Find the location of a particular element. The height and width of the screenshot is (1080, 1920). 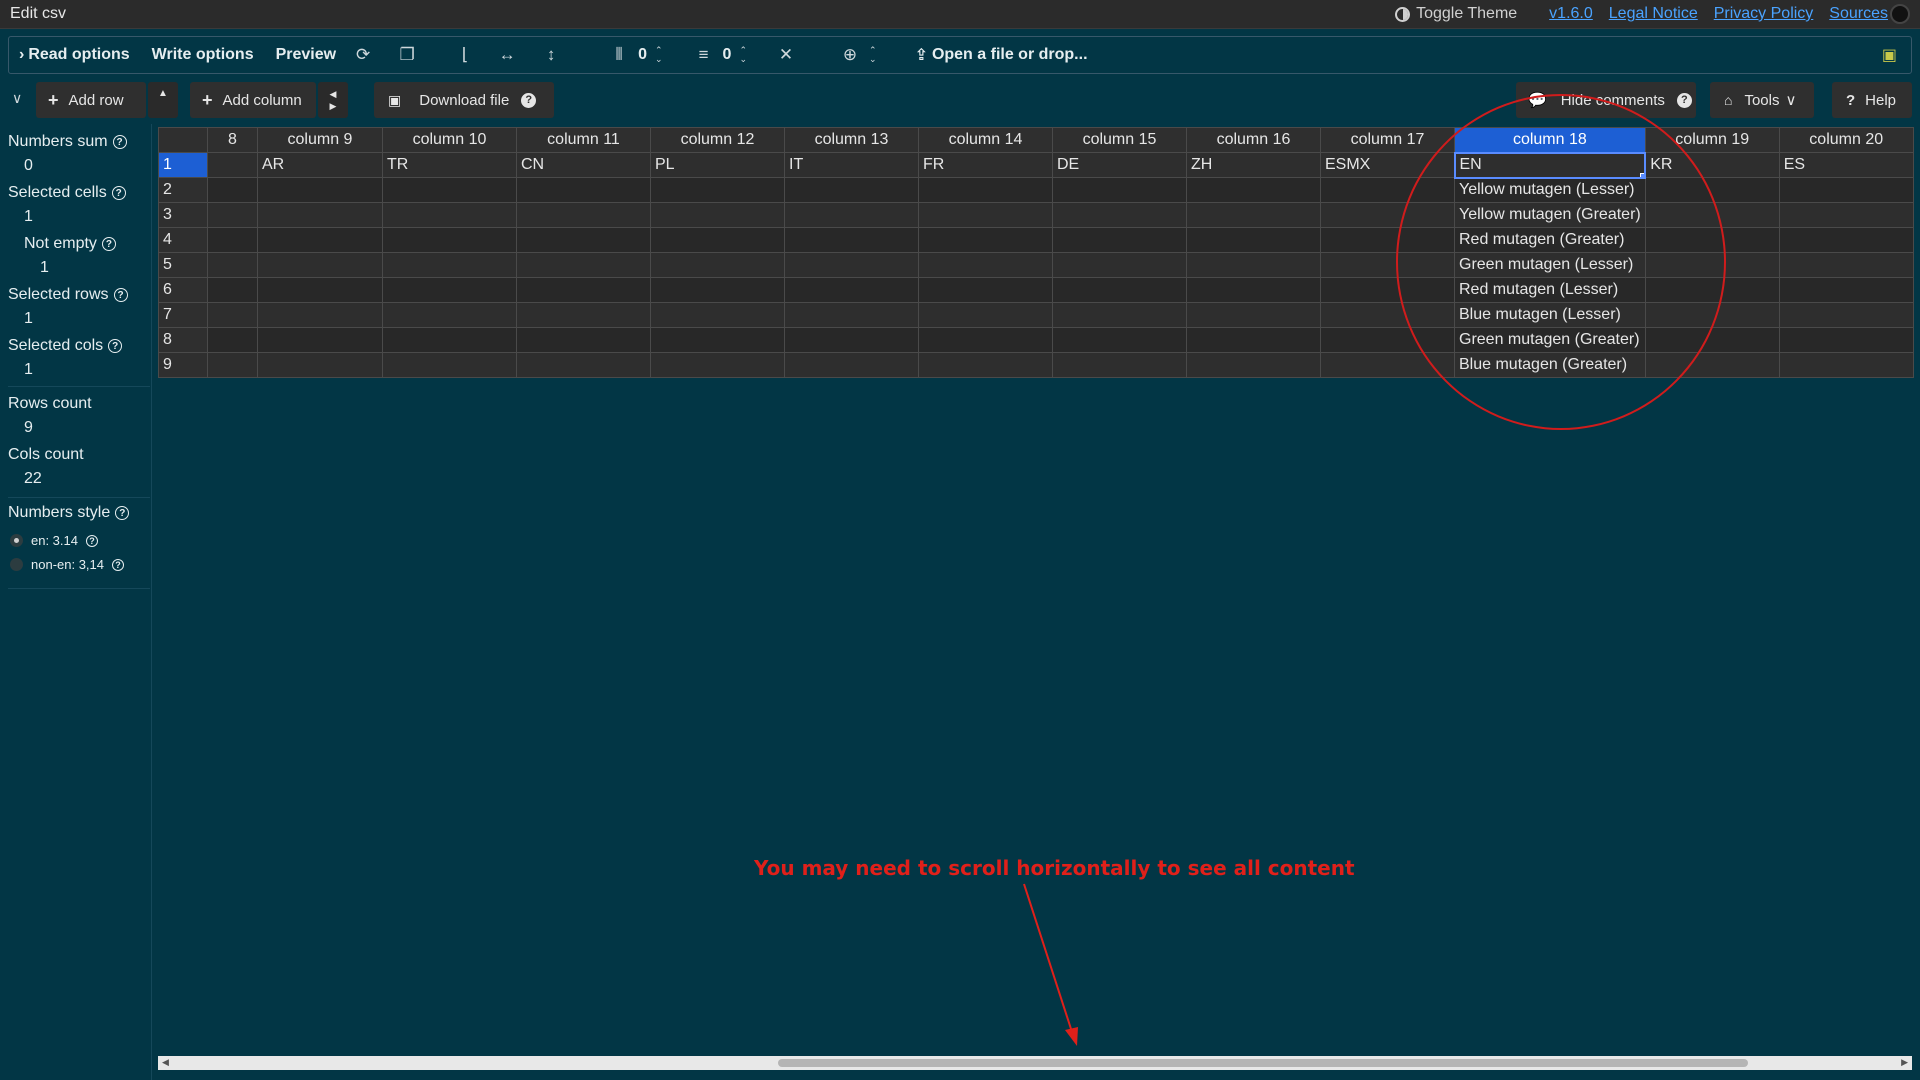

radio-unselected is located at coordinates (16, 564).